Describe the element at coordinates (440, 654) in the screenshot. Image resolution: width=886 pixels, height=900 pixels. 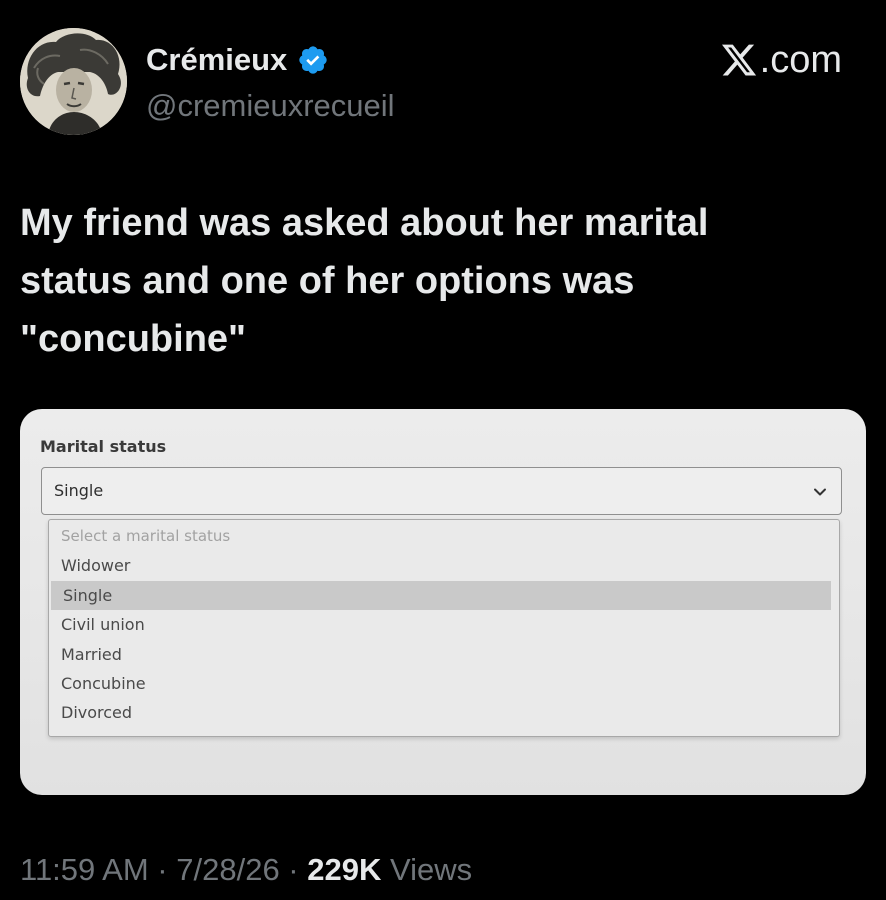
I see `dropdown-option-married: Married` at that location.